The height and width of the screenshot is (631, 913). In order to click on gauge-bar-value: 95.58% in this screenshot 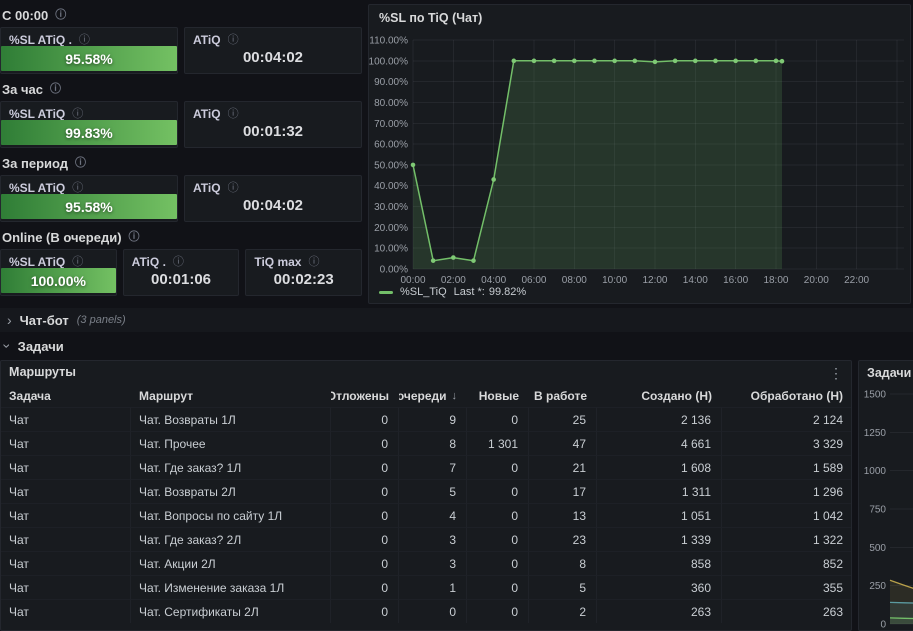, I will do `click(89, 58)`.